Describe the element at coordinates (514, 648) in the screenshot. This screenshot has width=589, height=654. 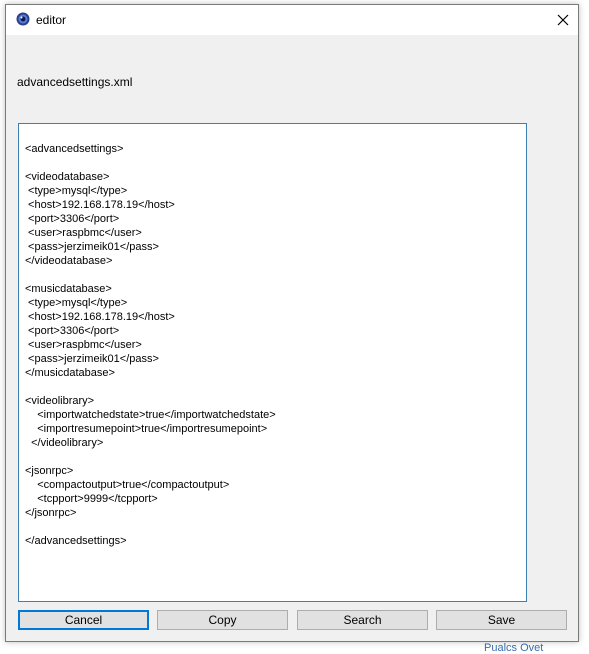
I see `background-fragment: Pualcs Ovet` at that location.